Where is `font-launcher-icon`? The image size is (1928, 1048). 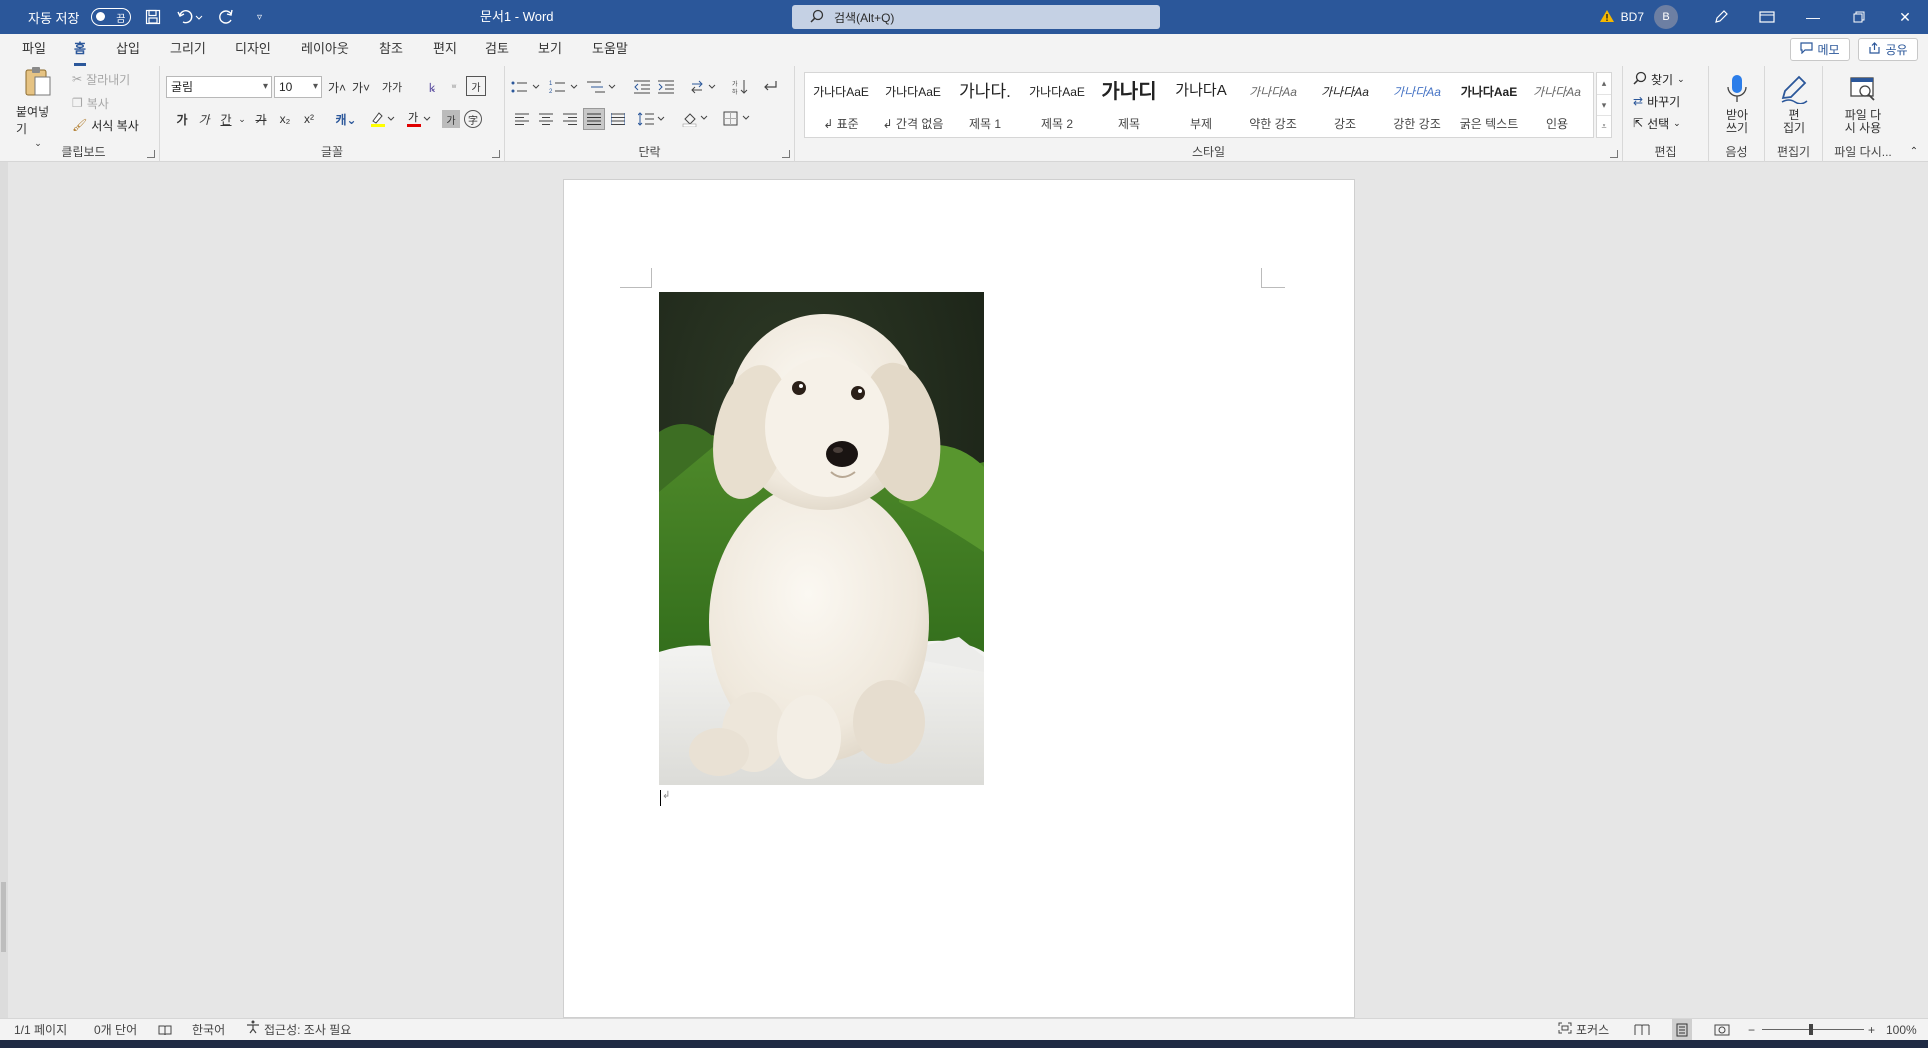
font-launcher-icon is located at coordinates (496, 154).